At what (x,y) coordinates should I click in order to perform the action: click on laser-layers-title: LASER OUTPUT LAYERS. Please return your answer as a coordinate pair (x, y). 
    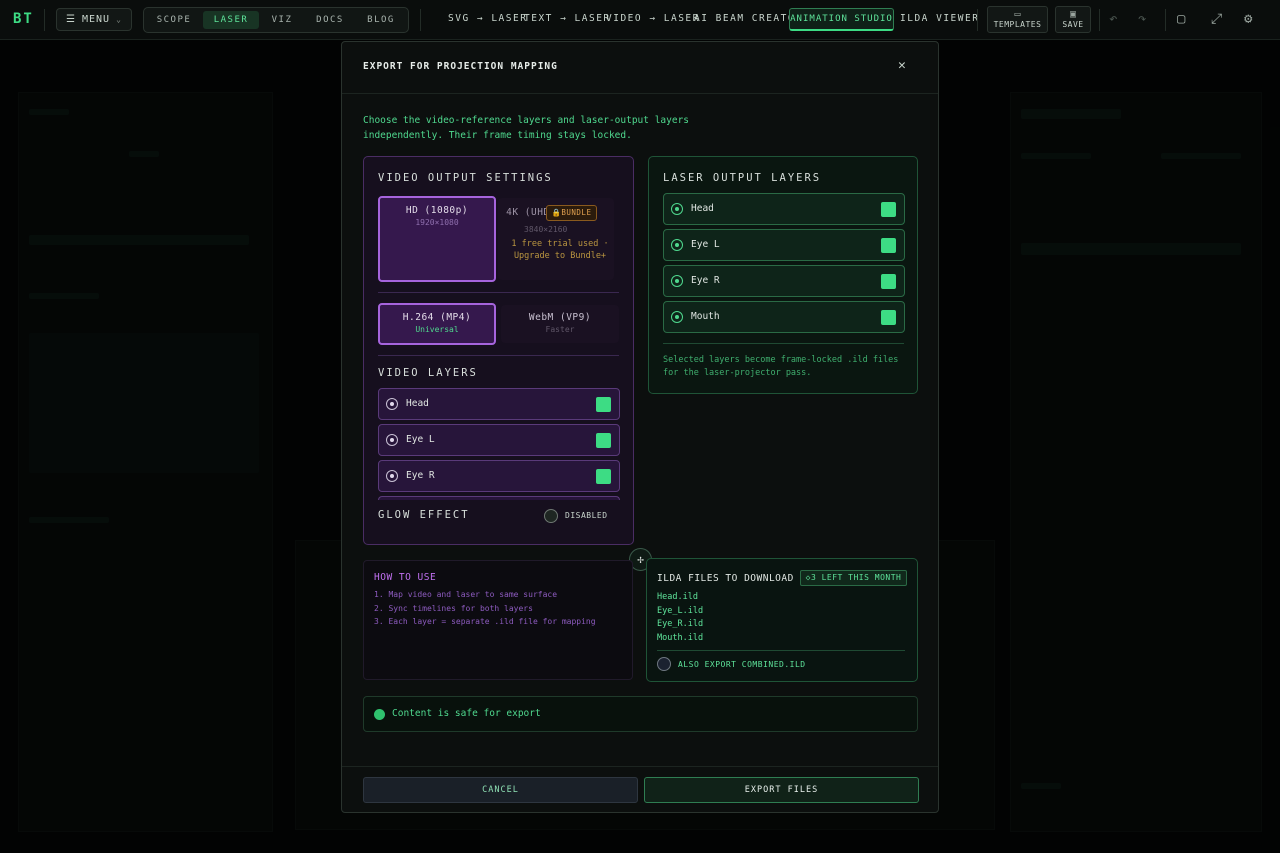
    Looking at the image, I should click on (742, 178).